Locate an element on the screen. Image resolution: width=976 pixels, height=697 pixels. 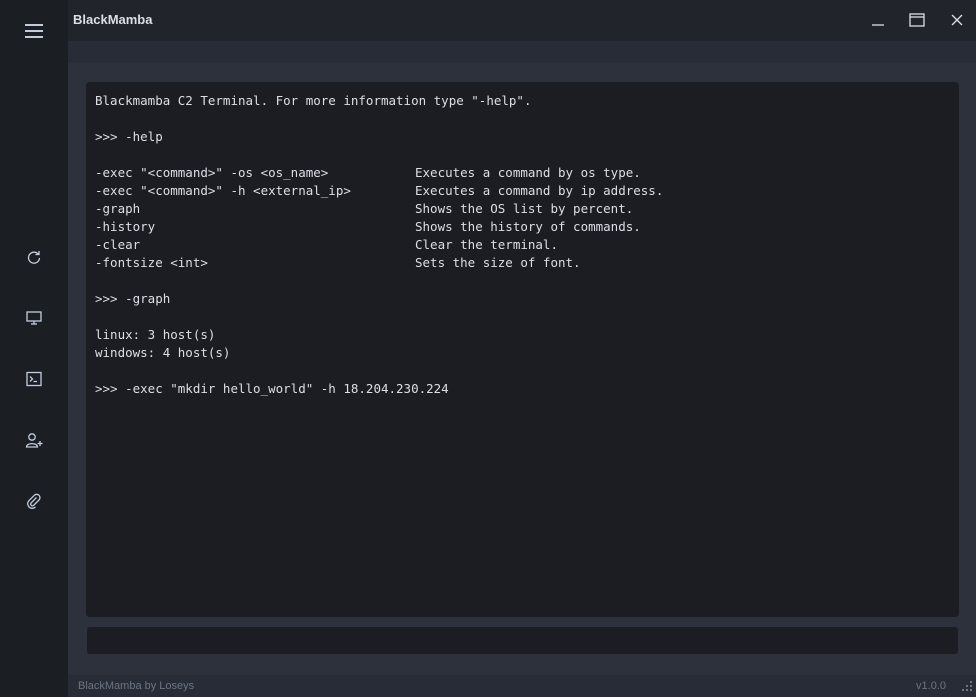
help-command: -exec "<command>" -os <os_name> is located at coordinates (212, 172).